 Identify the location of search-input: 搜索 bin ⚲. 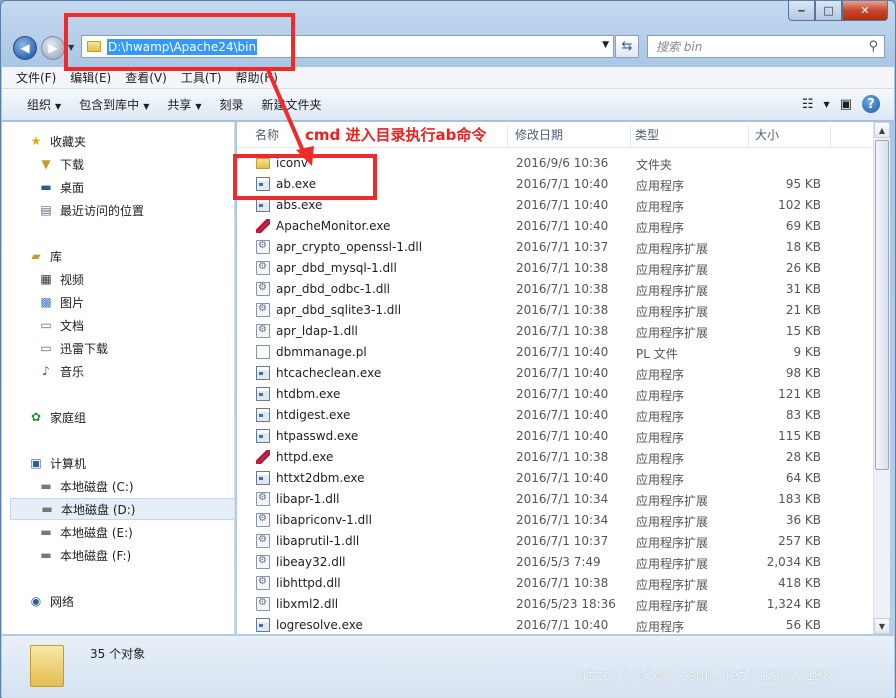
(766, 46).